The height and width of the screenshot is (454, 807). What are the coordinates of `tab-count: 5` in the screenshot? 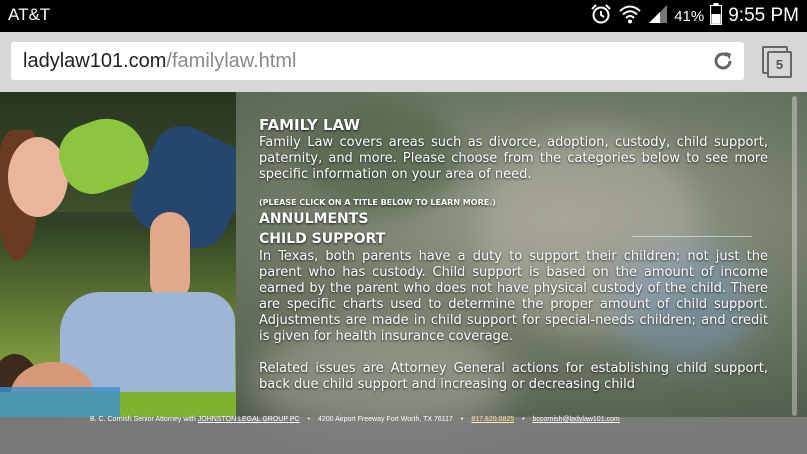 It's located at (779, 64).